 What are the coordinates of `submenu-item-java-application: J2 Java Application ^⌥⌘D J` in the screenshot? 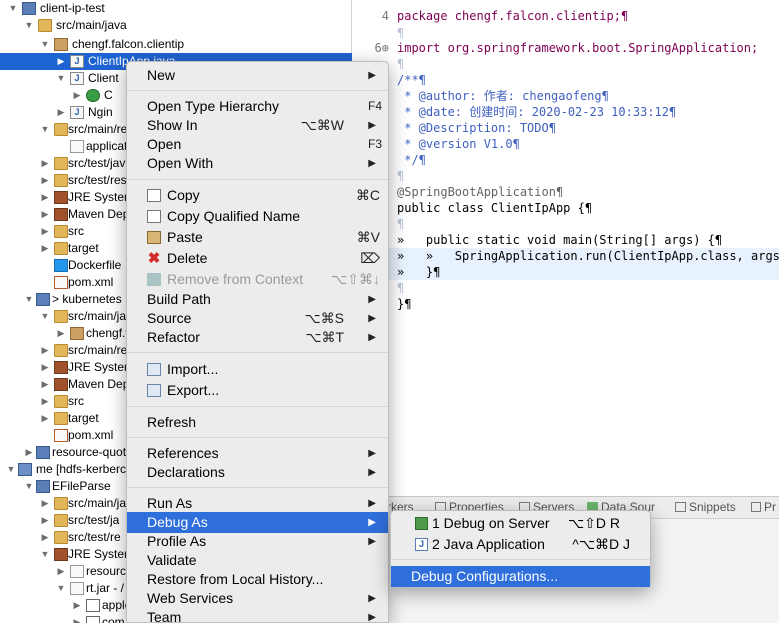 It's located at (520, 544).